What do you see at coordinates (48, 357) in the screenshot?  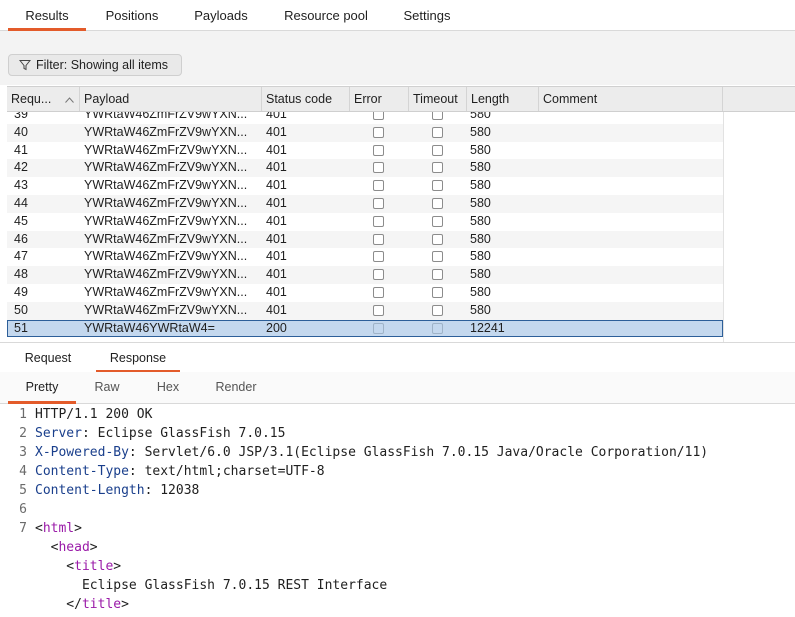 I see `tab-request: Request` at bounding box center [48, 357].